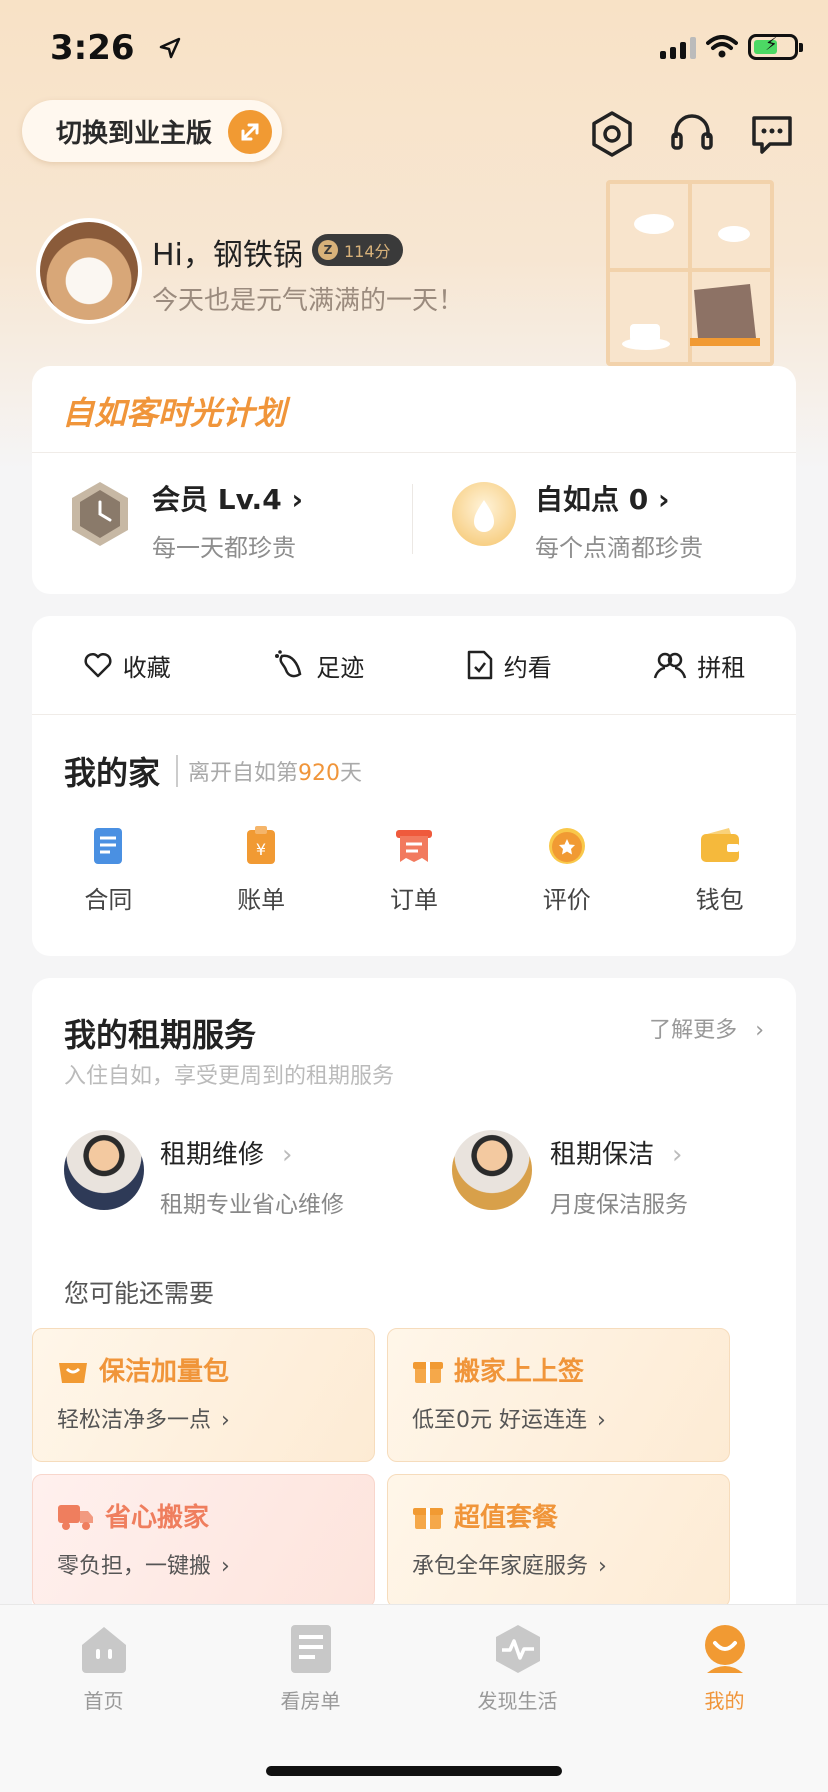 The width and height of the screenshot is (828, 1792). What do you see at coordinates (103, 1650) in the screenshot?
I see `home-icon` at bounding box center [103, 1650].